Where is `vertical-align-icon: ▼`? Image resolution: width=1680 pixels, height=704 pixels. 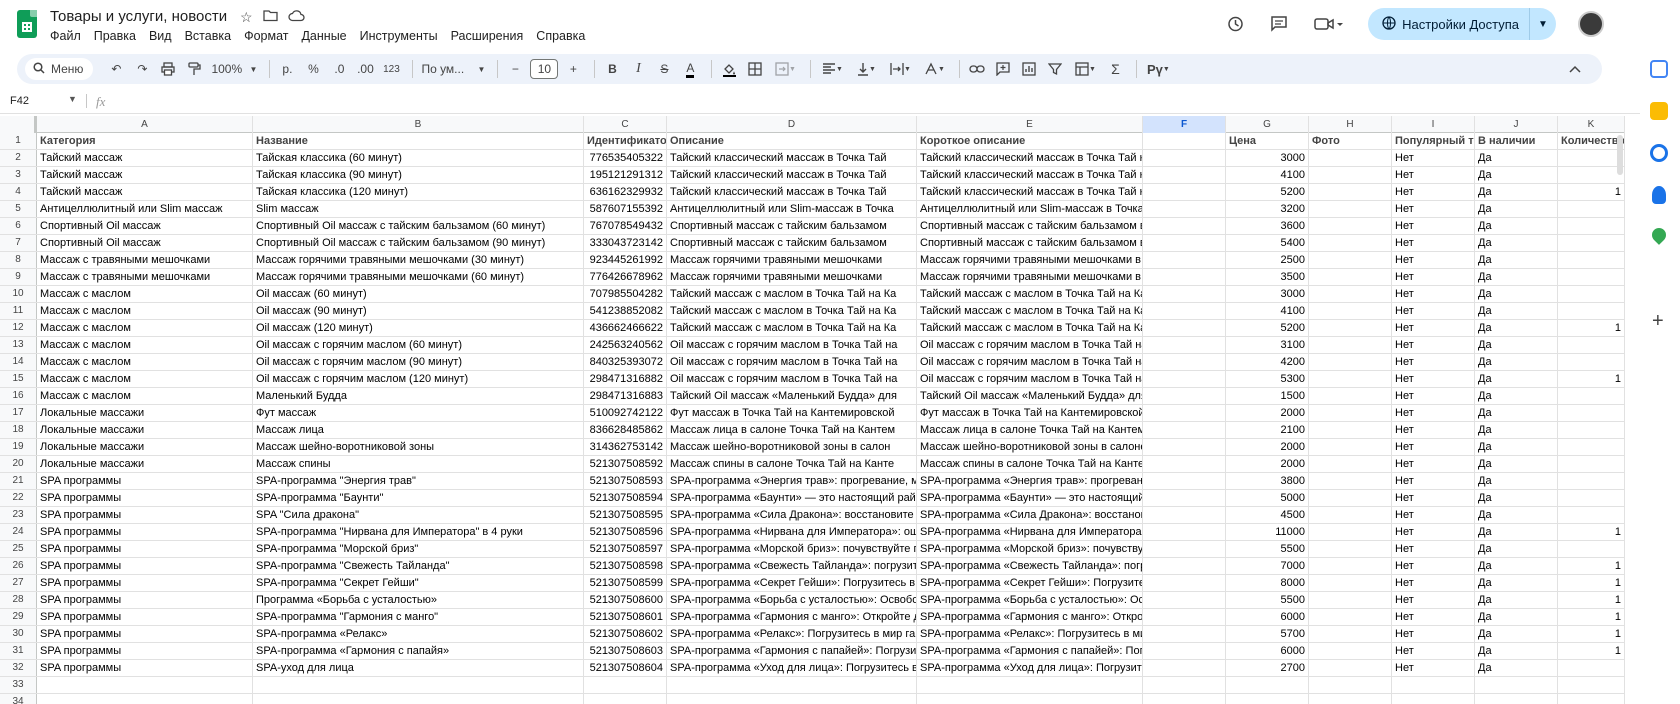
vertical-align-icon: ▼ is located at coordinates (866, 69).